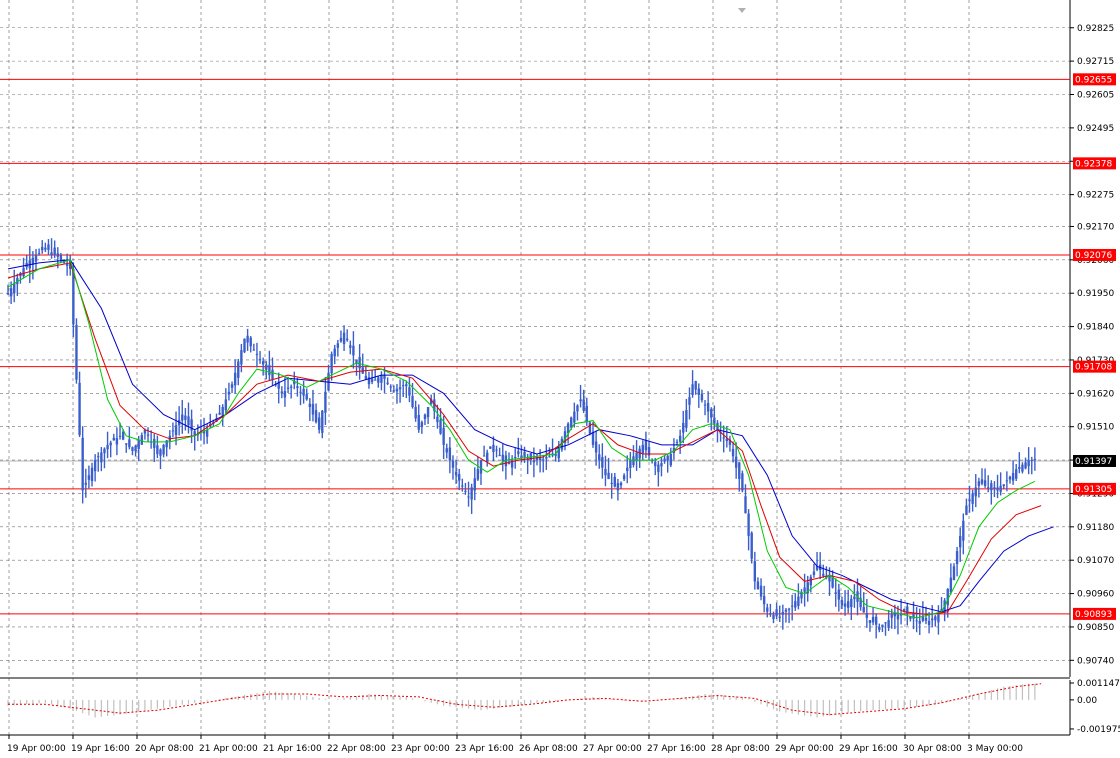 The image size is (1120, 758). Describe the element at coordinates (868, 749) in the screenshot. I see `x-tick-label: 29 Apr 16:00` at that location.